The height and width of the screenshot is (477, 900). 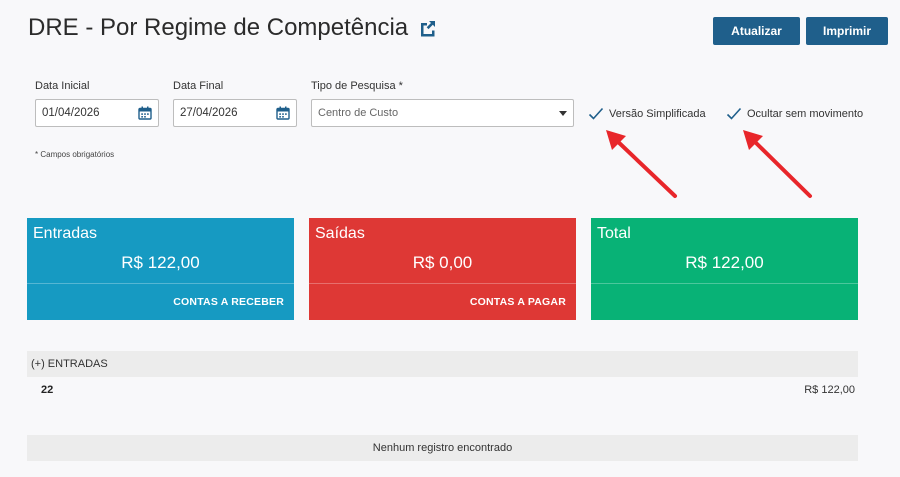 What do you see at coordinates (428, 28) in the screenshot?
I see `external-link-icon` at bounding box center [428, 28].